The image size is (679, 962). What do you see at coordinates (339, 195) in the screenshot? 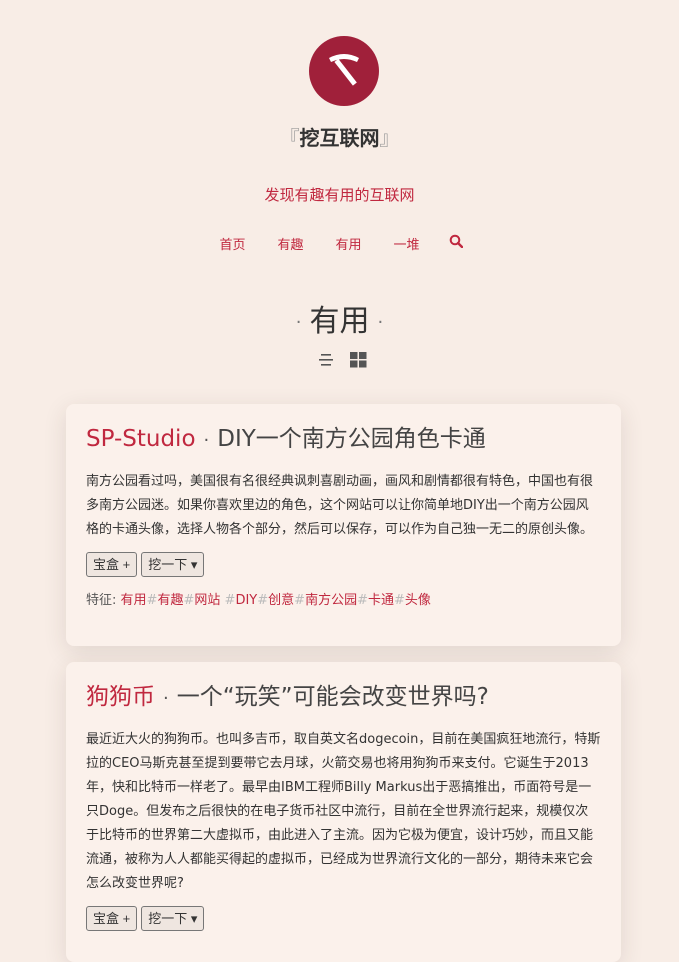
I see `site-tagline: 发现有趣有用的互联网` at bounding box center [339, 195].